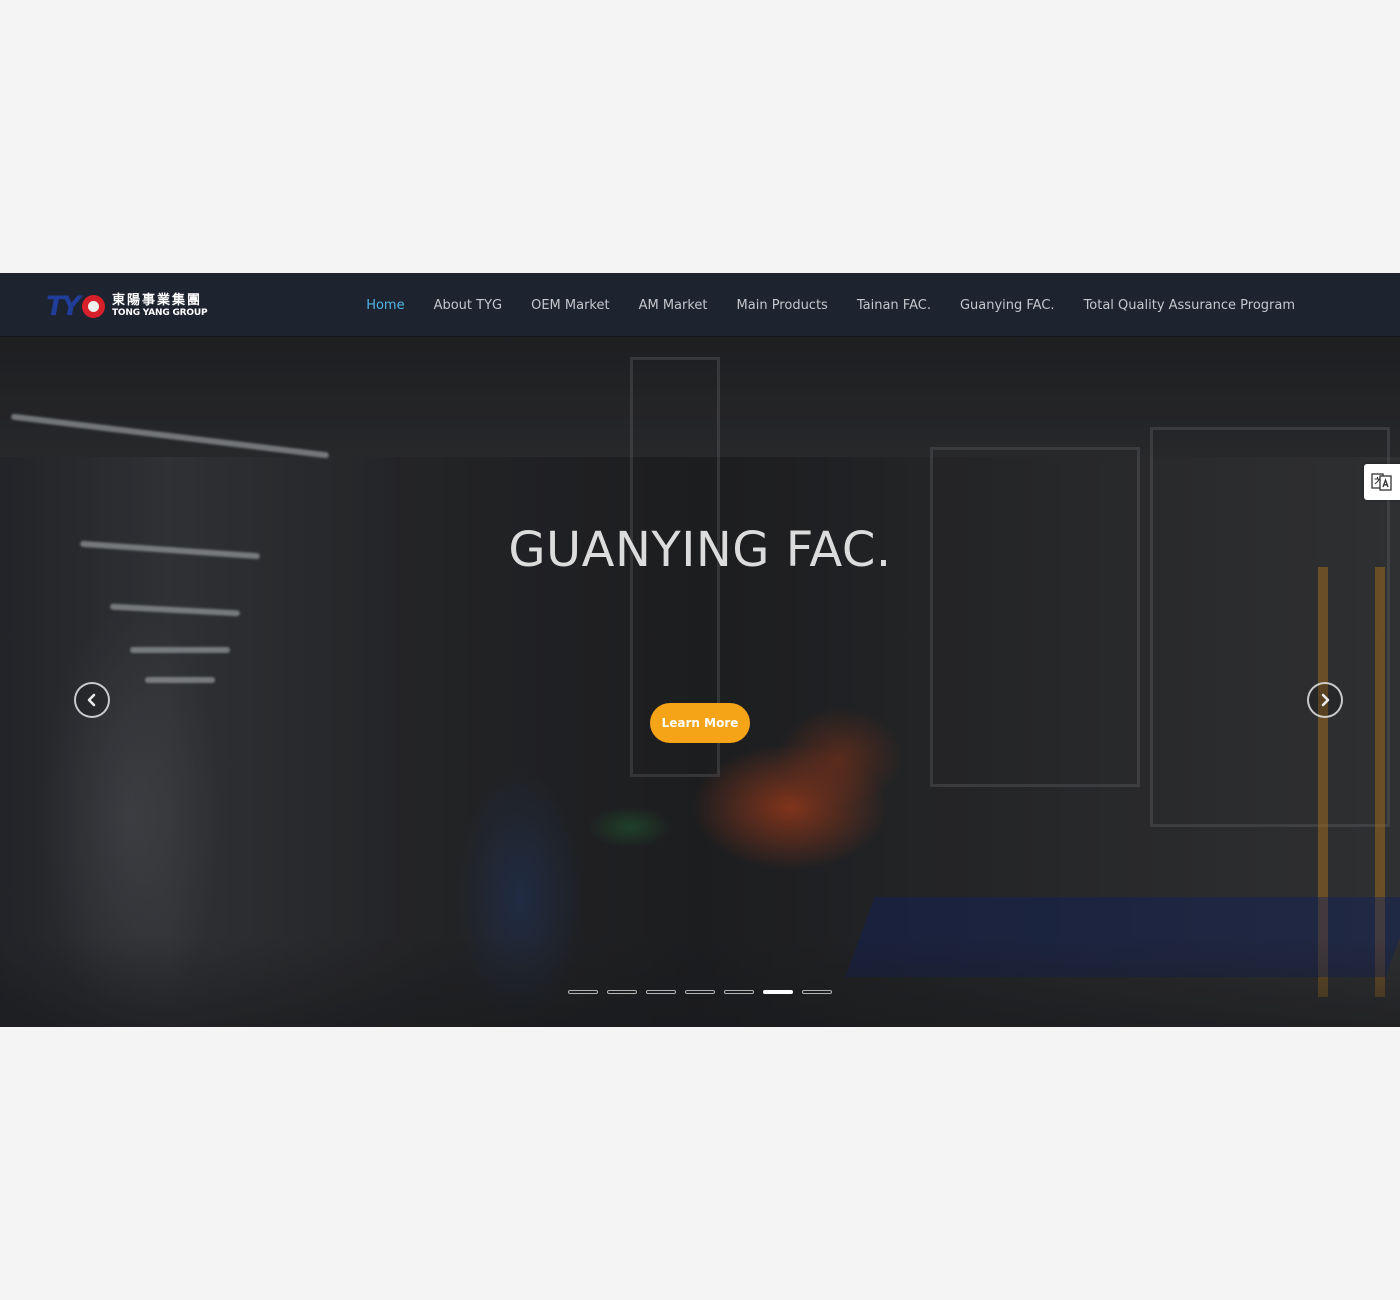 This screenshot has height=1300, width=1400. I want to click on logo-text: 東陽事業集團 TONG YANG GROUP, so click(159, 305).